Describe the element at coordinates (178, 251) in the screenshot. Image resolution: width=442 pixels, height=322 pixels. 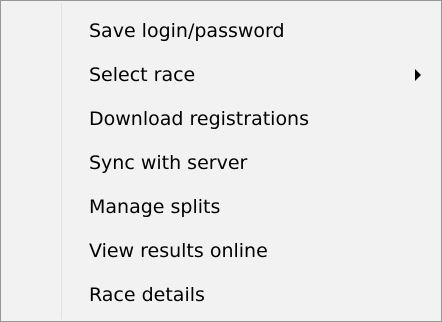
I see `menu-item-label: View results online` at that location.